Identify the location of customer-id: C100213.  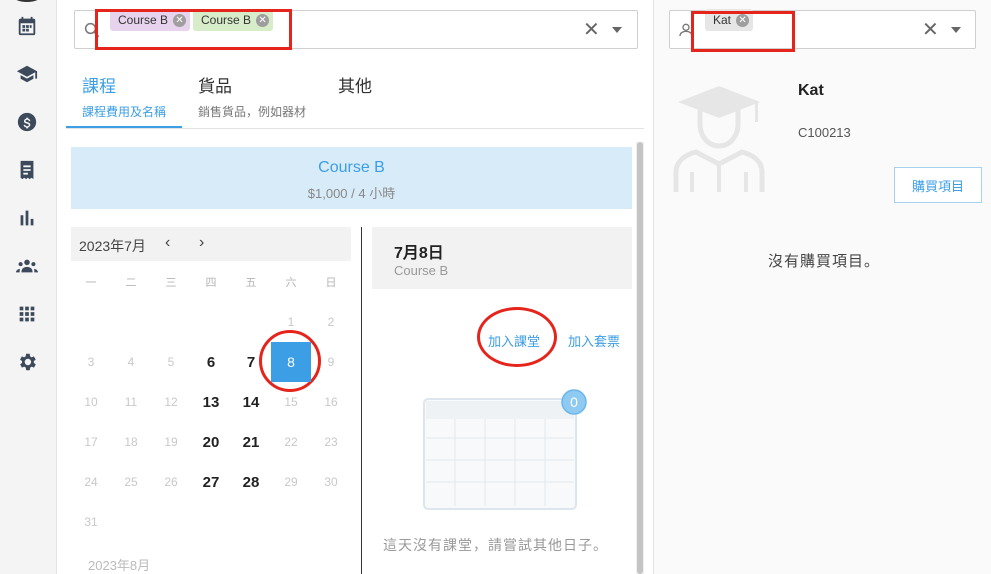
(824, 132).